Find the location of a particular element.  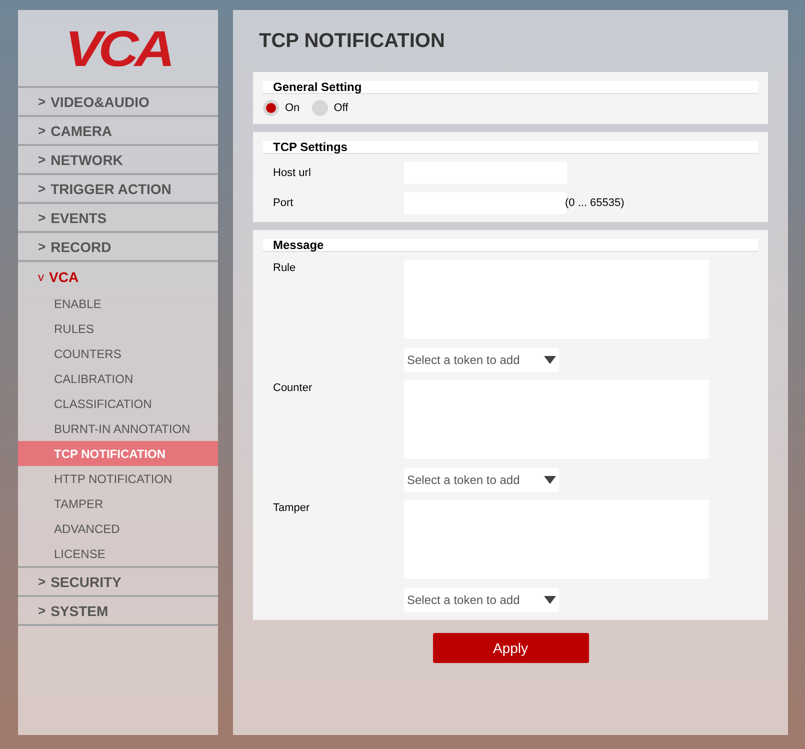

sidebar-item: > VIDEO&AUDIO is located at coordinates (118, 102).